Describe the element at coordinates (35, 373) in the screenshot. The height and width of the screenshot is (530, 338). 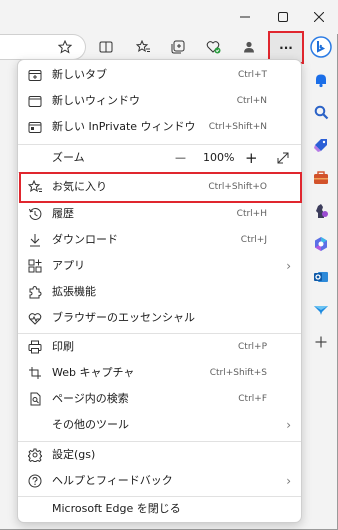
I see `web-capture-icon` at that location.